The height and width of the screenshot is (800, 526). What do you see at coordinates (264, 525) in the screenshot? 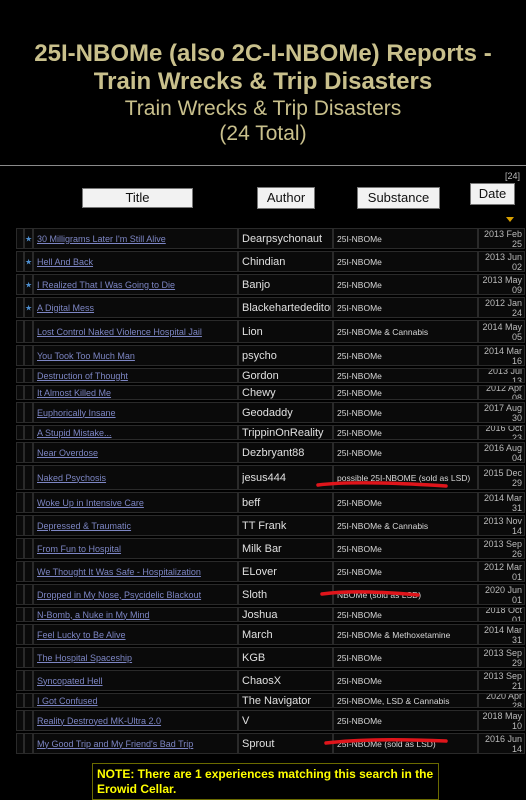
I see `author-name: TT Frank` at bounding box center [264, 525].